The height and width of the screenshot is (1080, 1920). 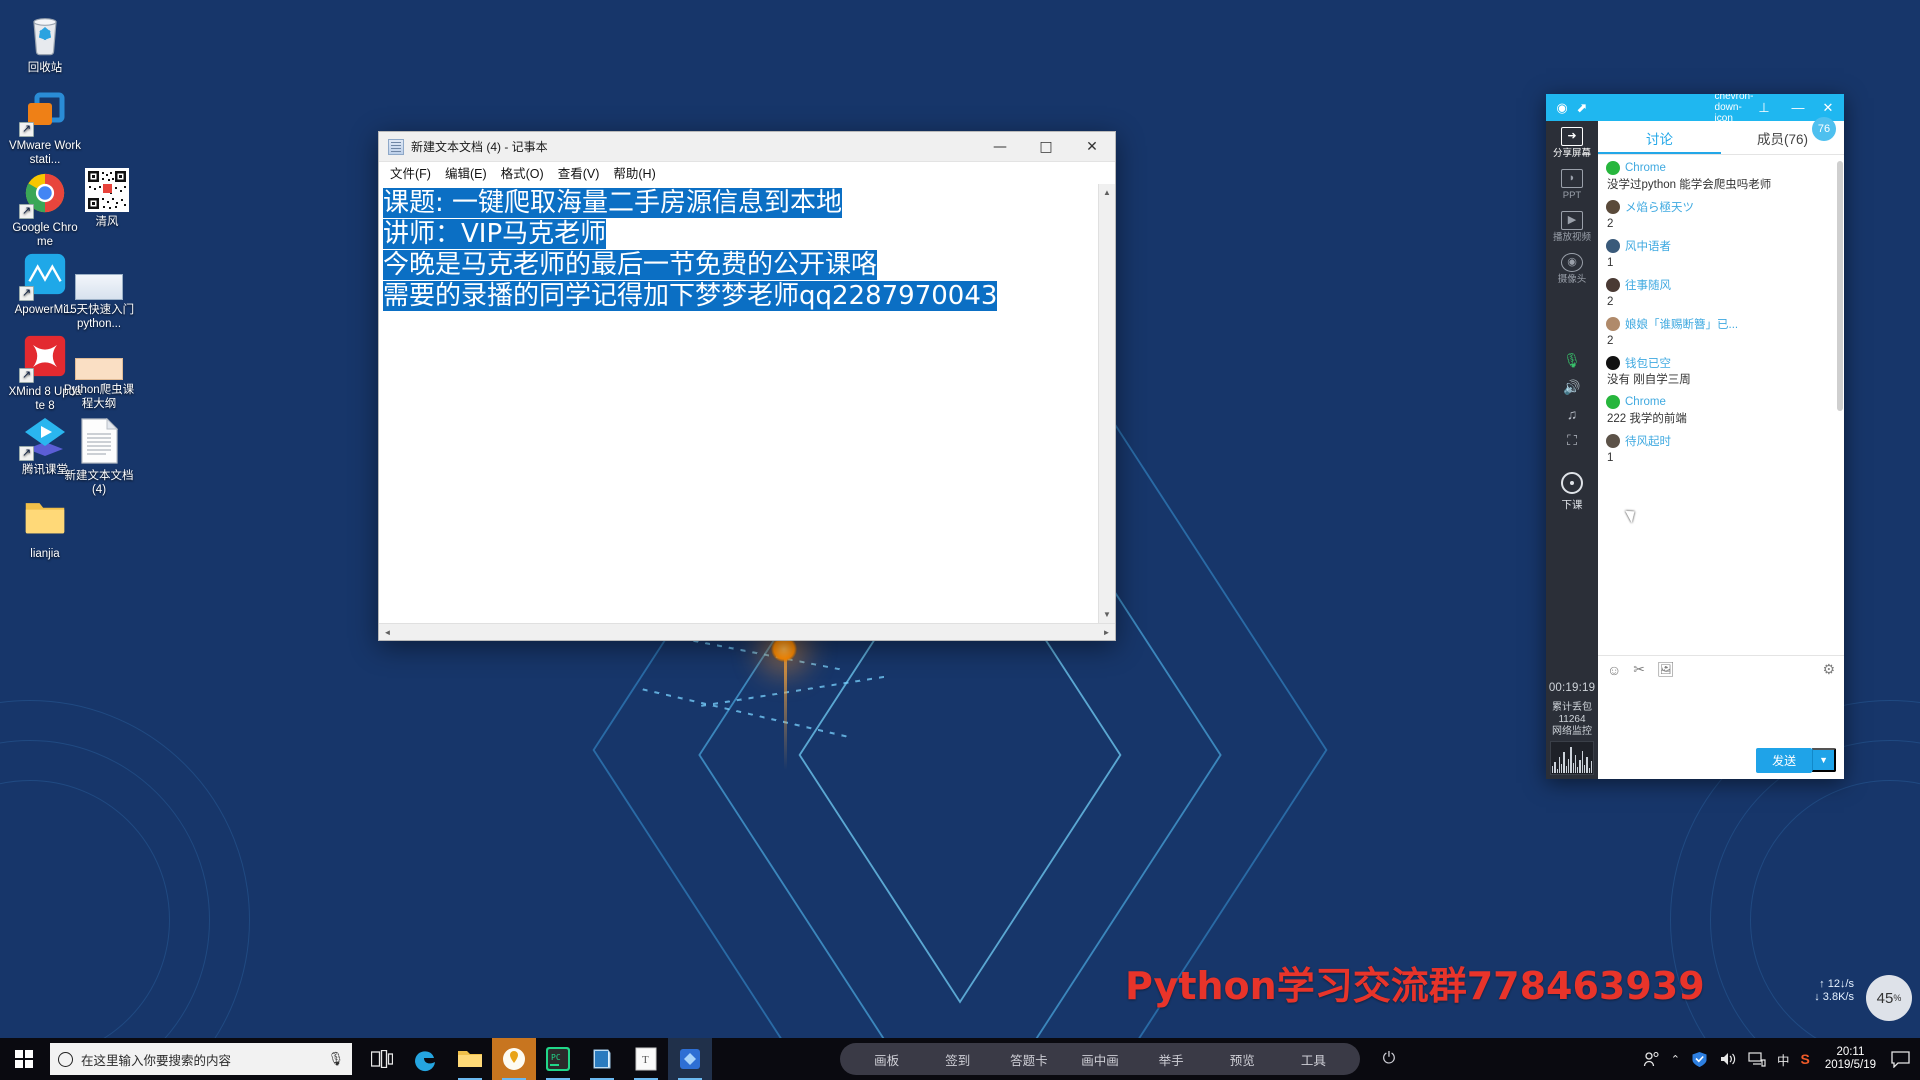 I want to click on file-explorer-icon, so click(x=470, y=1059).